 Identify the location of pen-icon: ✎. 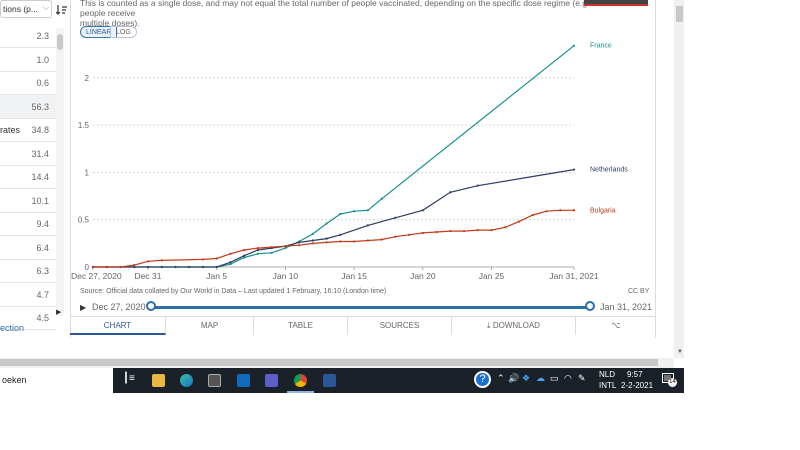
(582, 378).